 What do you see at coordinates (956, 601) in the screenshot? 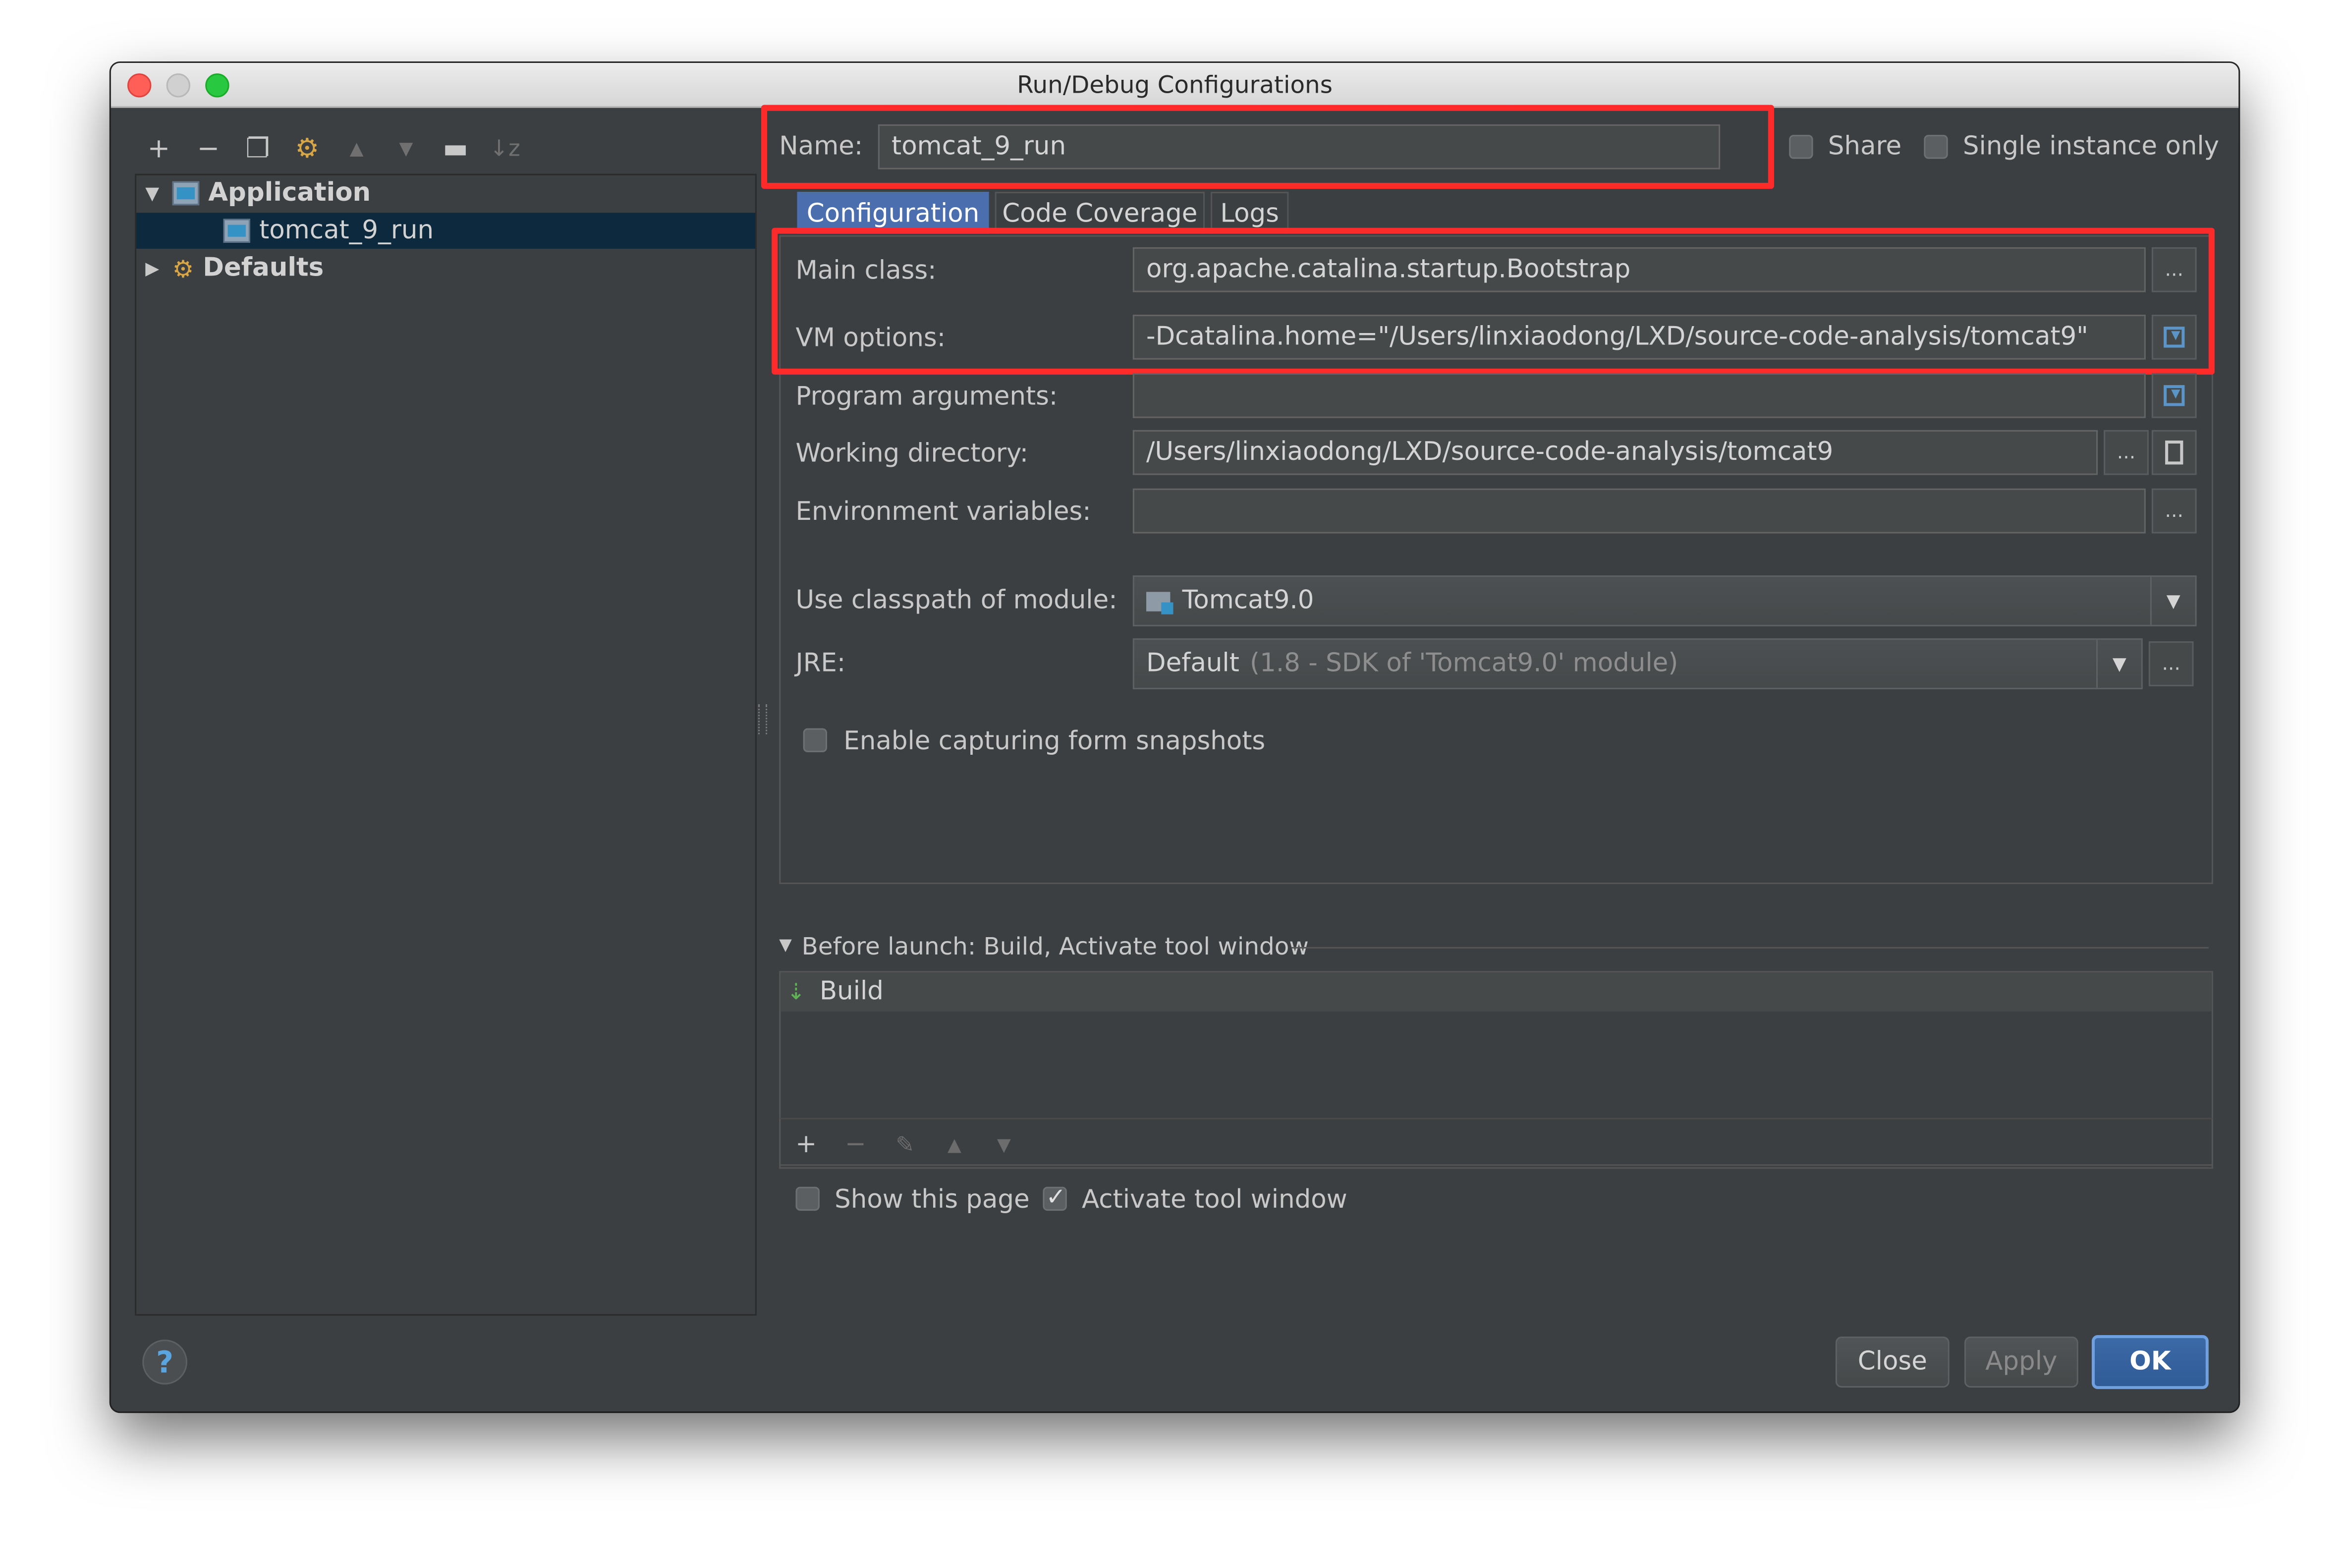
I see `classpath-module-label: Use classpath of module:` at bounding box center [956, 601].